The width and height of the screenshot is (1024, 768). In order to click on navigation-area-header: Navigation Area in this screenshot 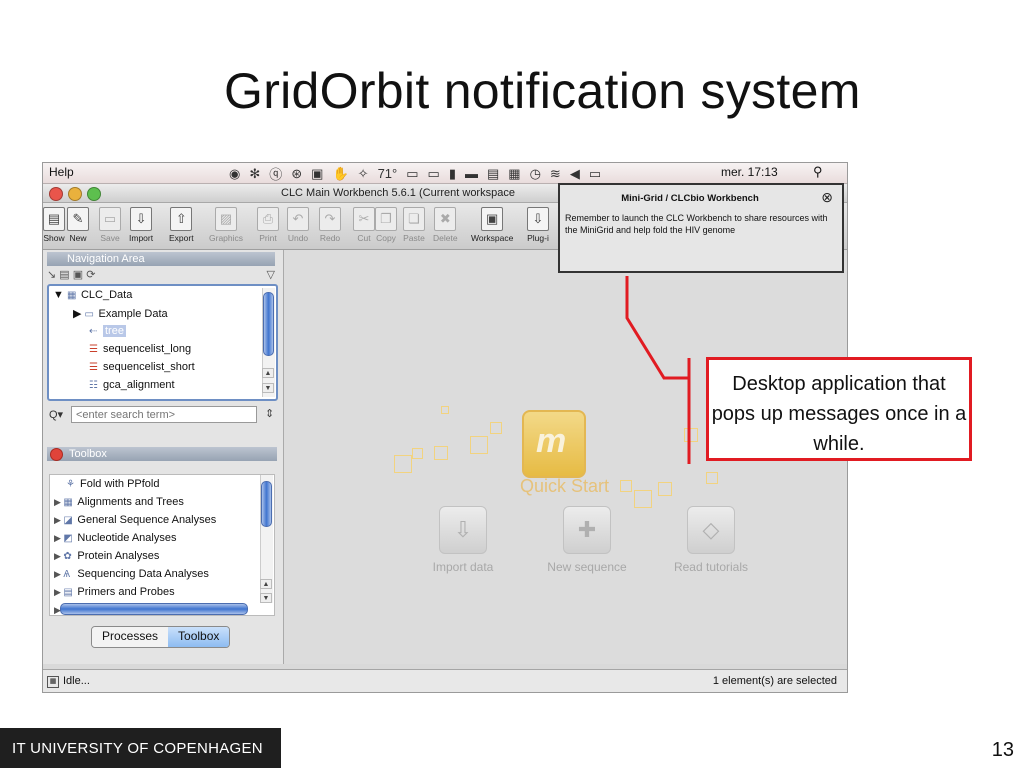, I will do `click(161, 259)`.